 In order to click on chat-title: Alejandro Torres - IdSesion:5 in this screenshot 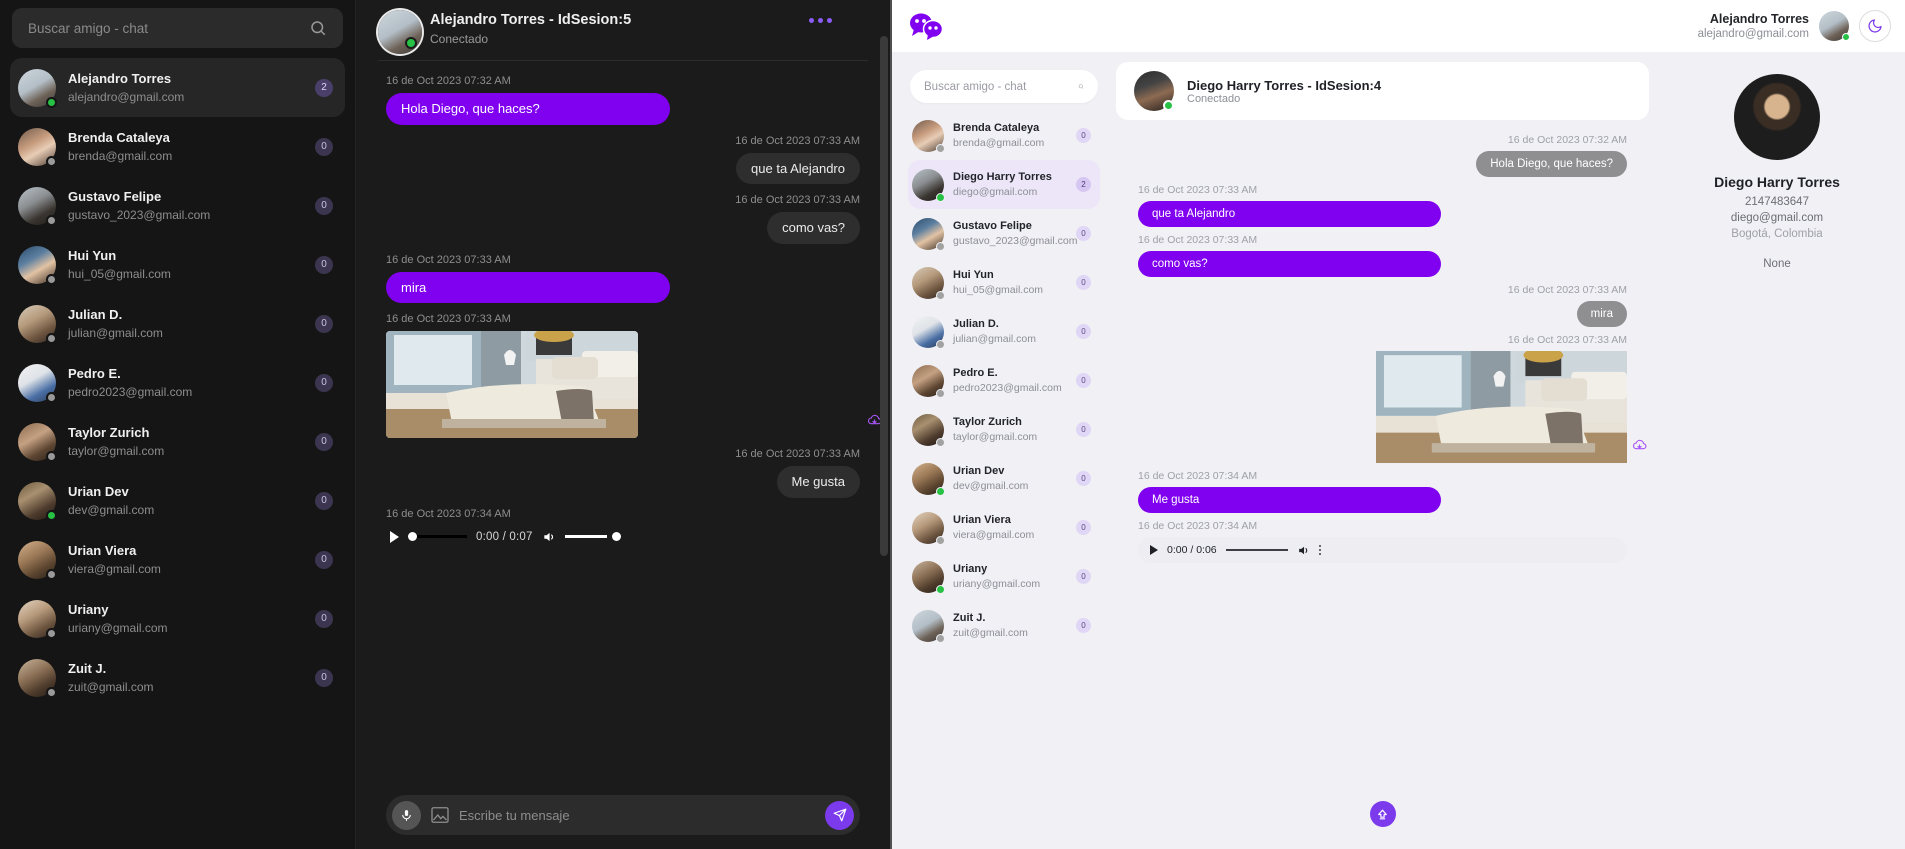, I will do `click(531, 20)`.